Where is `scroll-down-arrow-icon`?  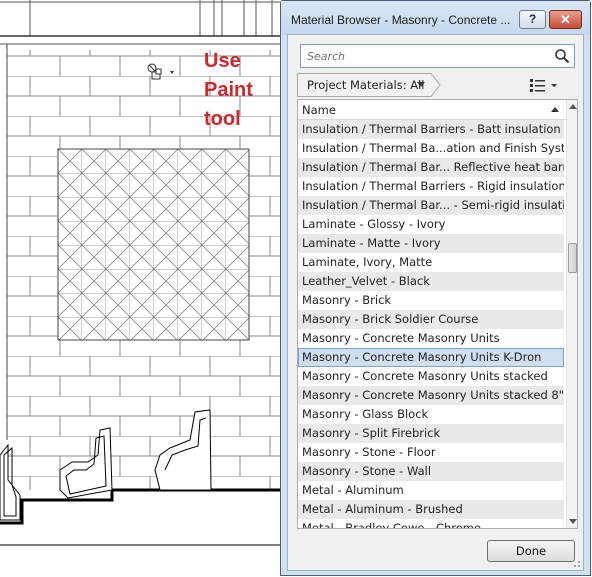 scroll-down-arrow-icon is located at coordinates (573, 521).